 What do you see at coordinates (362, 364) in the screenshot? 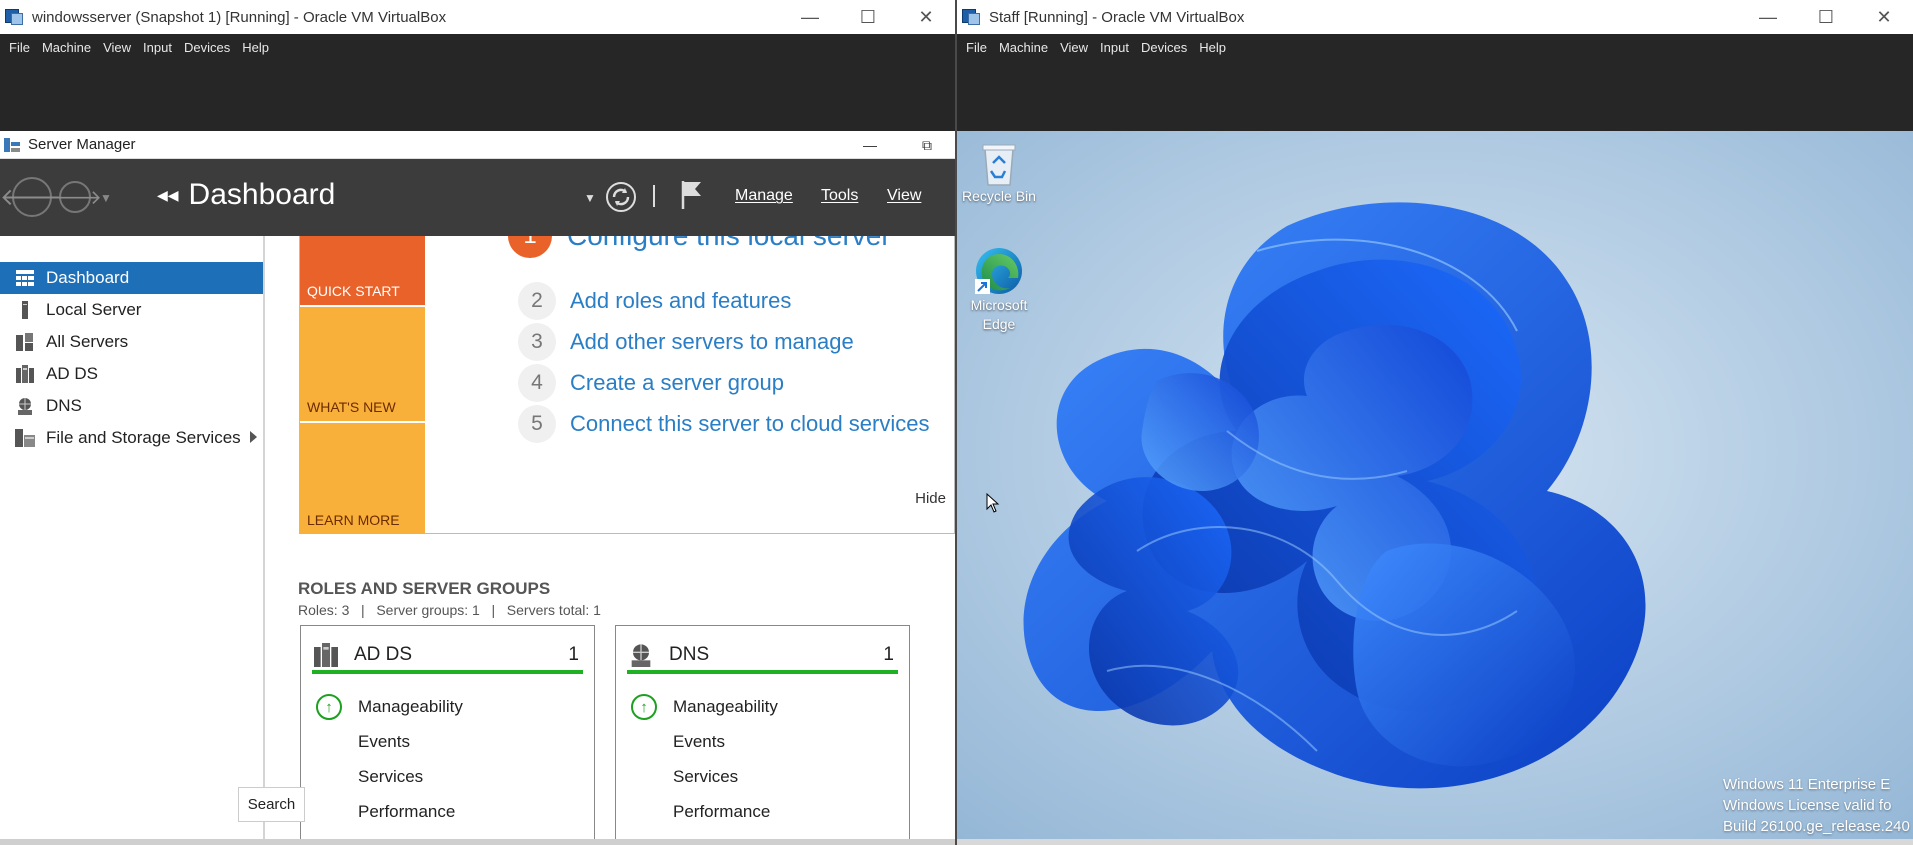
I see `whats-new-tile: WHAT'S NEW` at bounding box center [362, 364].